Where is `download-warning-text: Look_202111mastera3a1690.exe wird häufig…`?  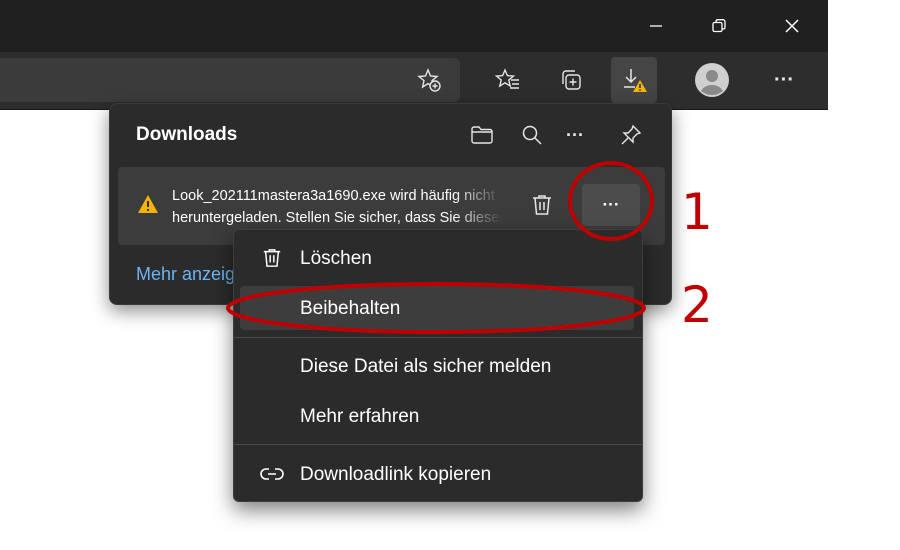 download-warning-text: Look_202111mastera3a1690.exe wird häufig… is located at coordinates (337, 207).